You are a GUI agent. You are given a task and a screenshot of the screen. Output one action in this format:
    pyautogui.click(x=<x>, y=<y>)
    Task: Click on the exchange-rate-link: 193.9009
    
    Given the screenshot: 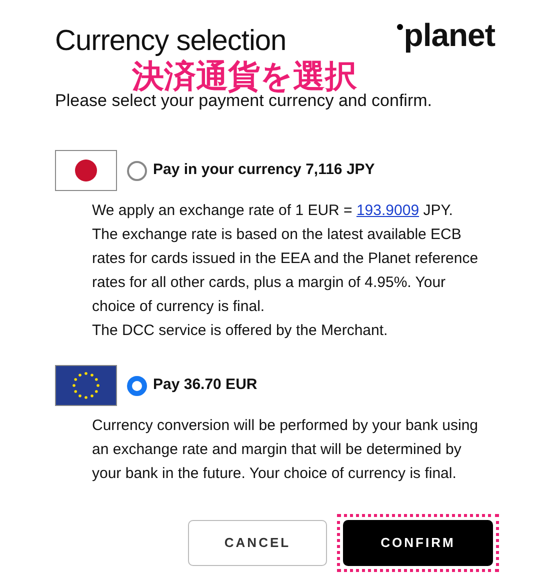 What is the action you would take?
    pyautogui.click(x=388, y=210)
    